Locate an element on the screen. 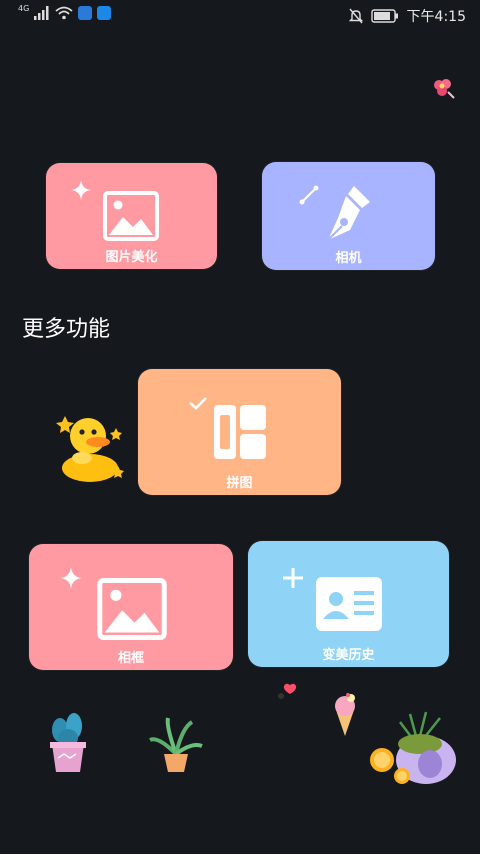 The height and width of the screenshot is (854, 480). collage-card: 拼图 is located at coordinates (239, 432).